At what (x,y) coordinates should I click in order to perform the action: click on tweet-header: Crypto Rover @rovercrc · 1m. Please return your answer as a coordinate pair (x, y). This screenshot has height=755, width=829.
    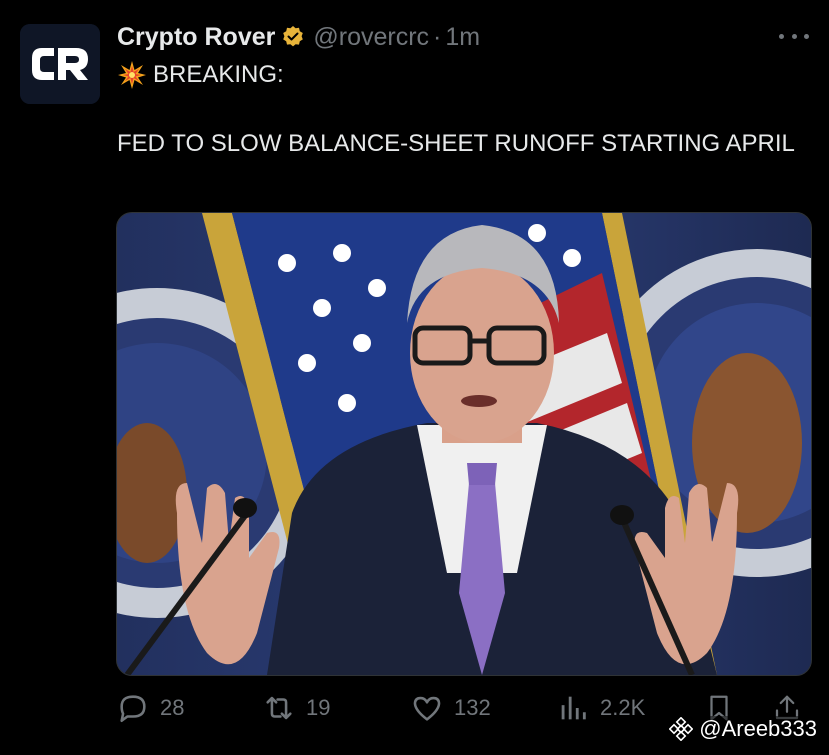
    Looking at the image, I should click on (463, 37).